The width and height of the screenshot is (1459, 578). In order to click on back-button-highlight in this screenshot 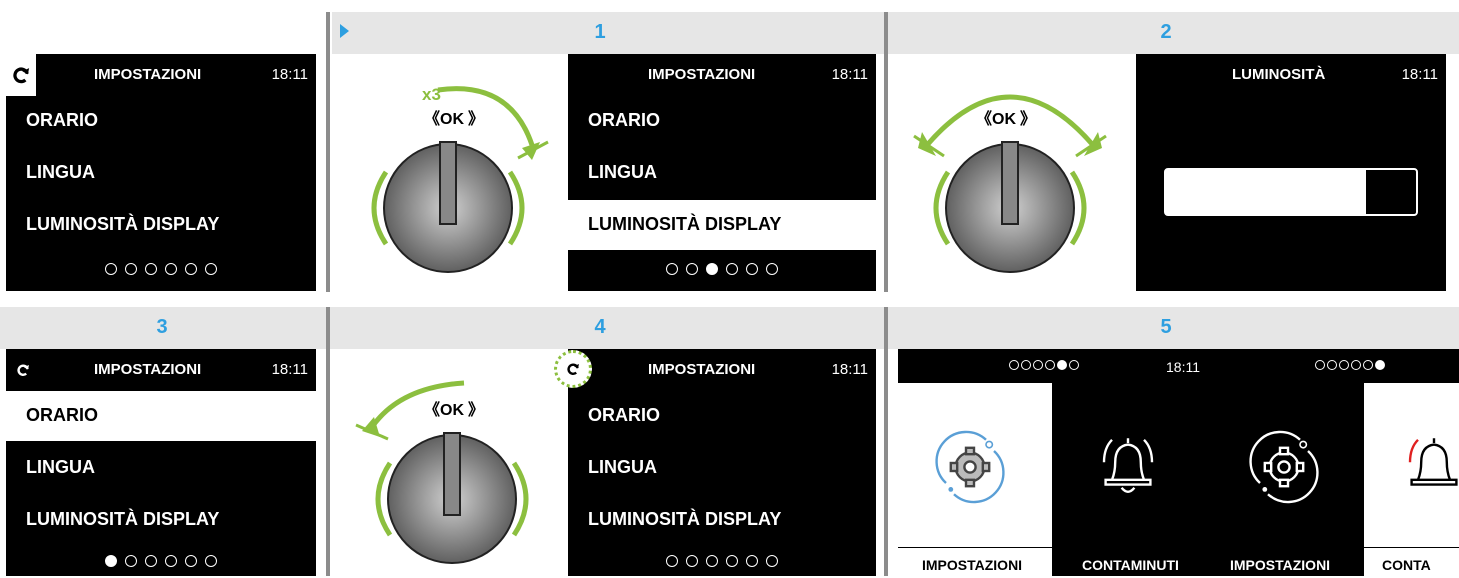, I will do `click(573, 369)`.